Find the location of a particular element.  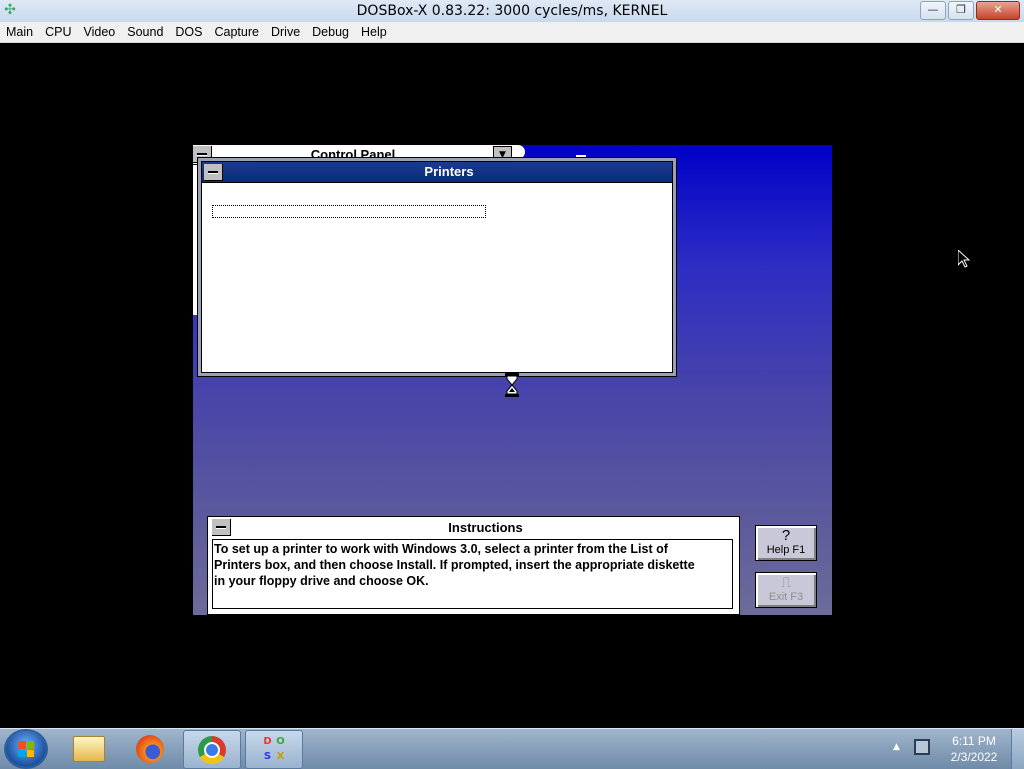

taskbar-chrome is located at coordinates (212, 749).